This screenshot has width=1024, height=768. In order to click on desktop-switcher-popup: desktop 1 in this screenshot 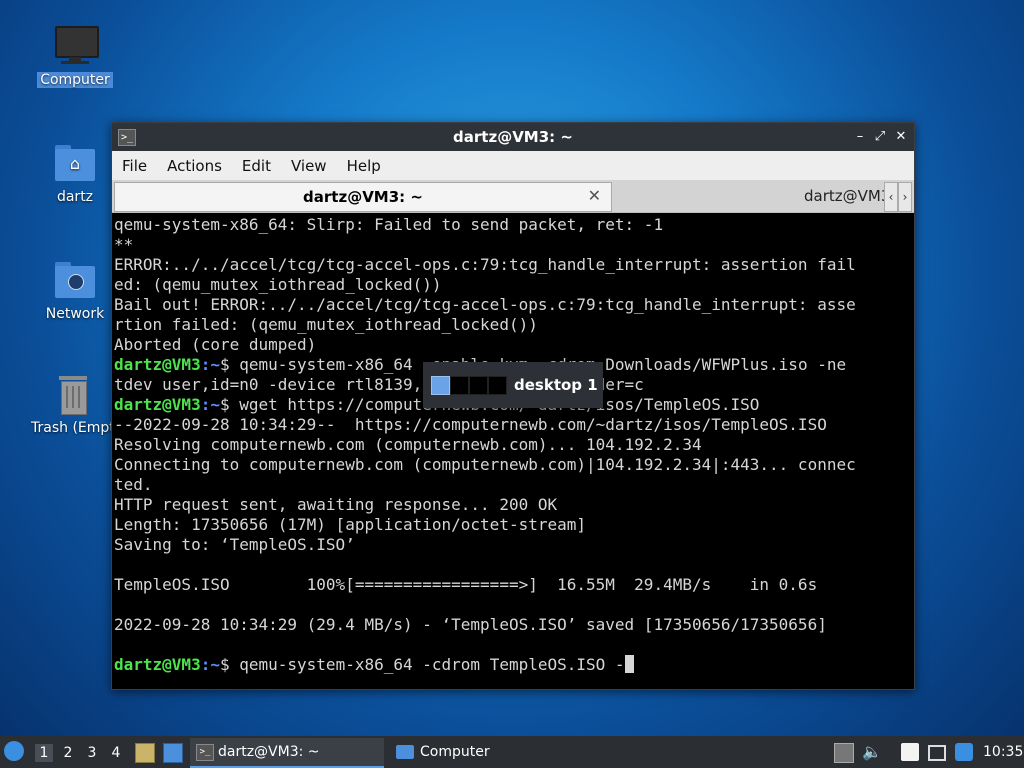, I will do `click(513, 385)`.